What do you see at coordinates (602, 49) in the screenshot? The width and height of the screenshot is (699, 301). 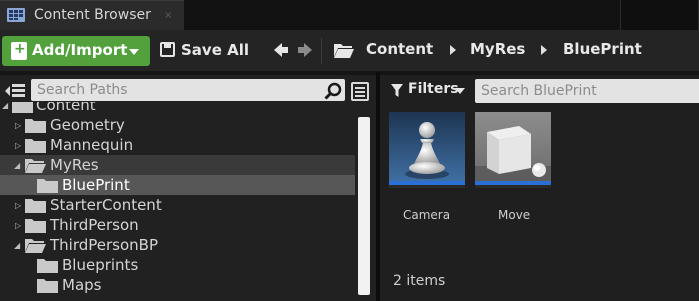 I see `breadcrumb-blueprint: BluePrint` at bounding box center [602, 49].